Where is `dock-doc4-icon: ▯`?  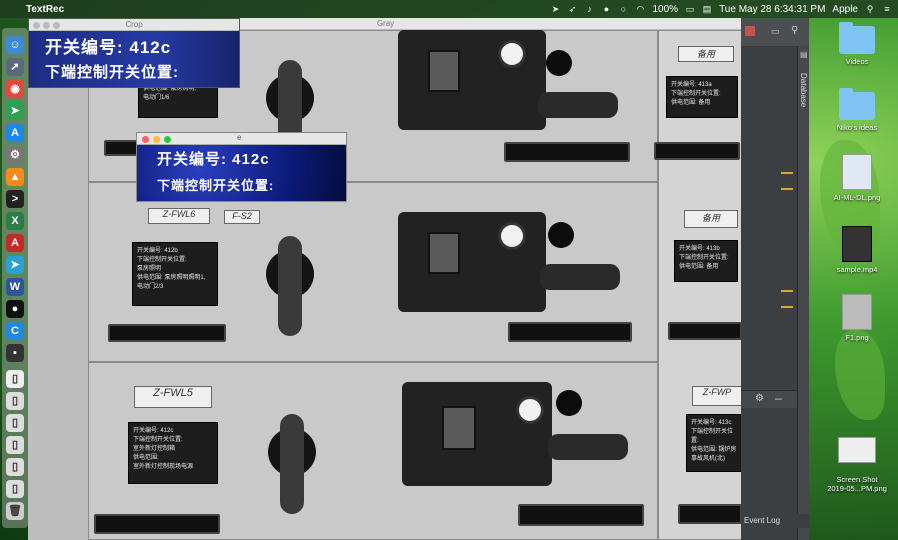
dock-doc4-icon: ▯ is located at coordinates (15, 445).